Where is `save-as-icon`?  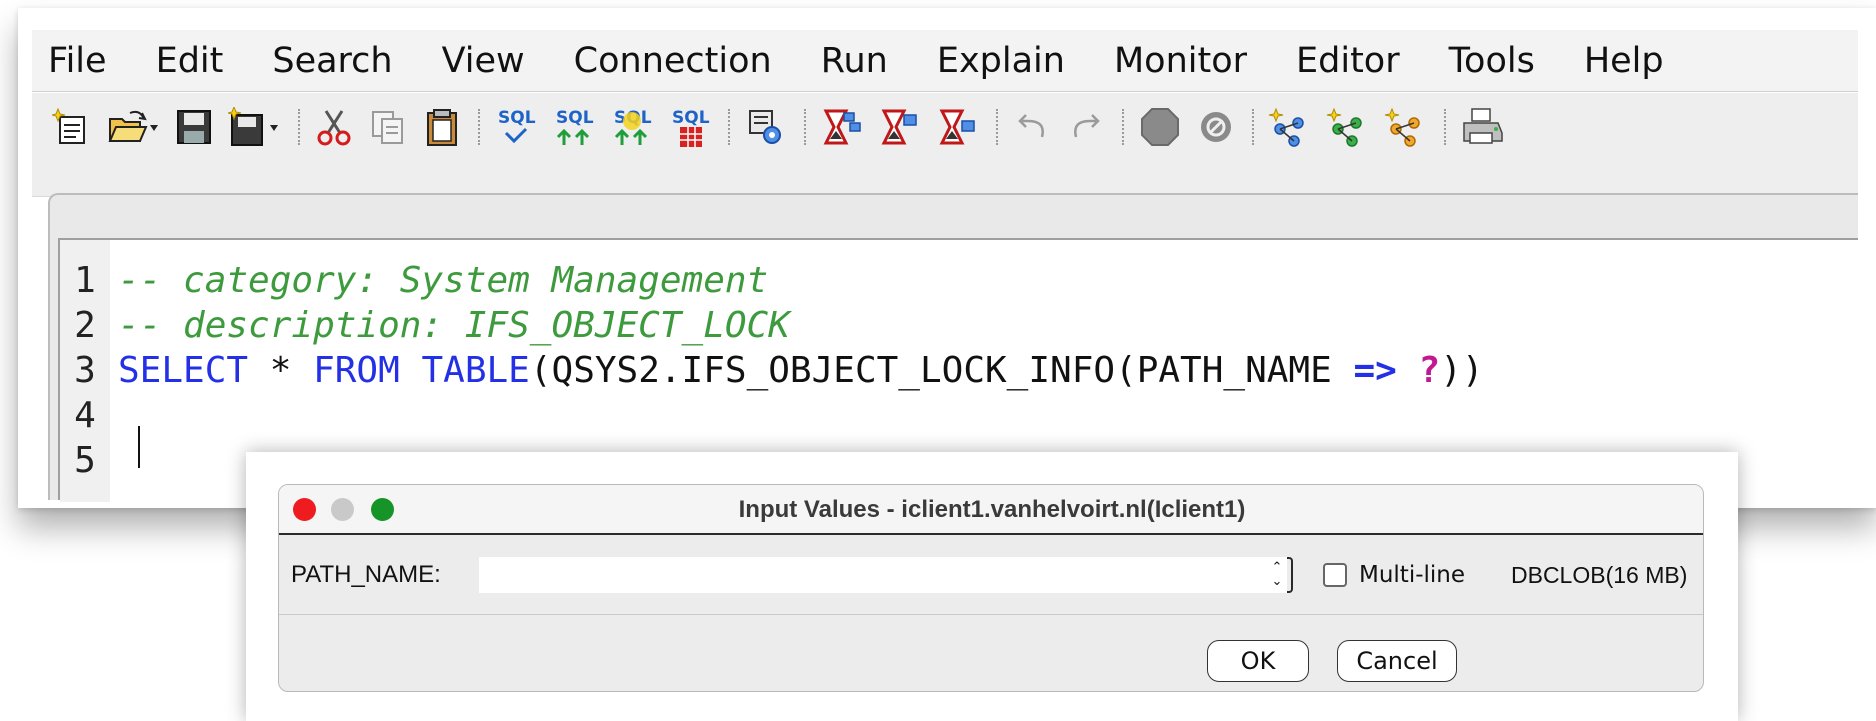 save-as-icon is located at coordinates (253, 126).